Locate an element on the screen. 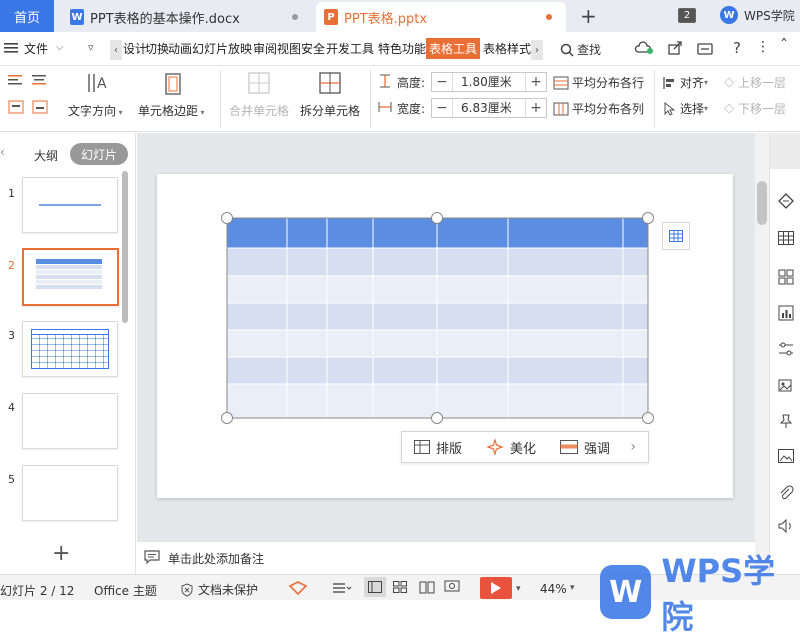  grid-layout-icon is located at coordinates (786, 278).